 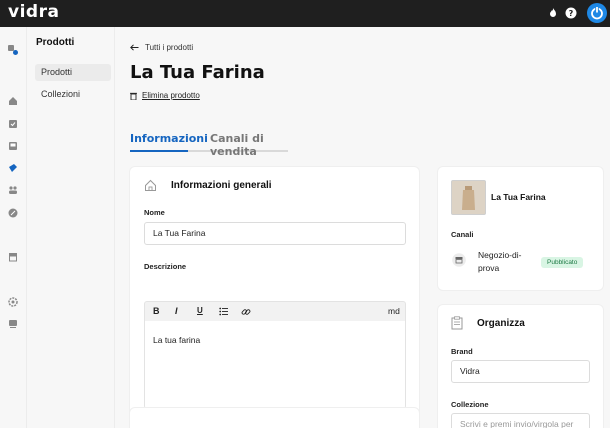 I want to click on tab-informazioni: Informazioni, so click(x=169, y=138).